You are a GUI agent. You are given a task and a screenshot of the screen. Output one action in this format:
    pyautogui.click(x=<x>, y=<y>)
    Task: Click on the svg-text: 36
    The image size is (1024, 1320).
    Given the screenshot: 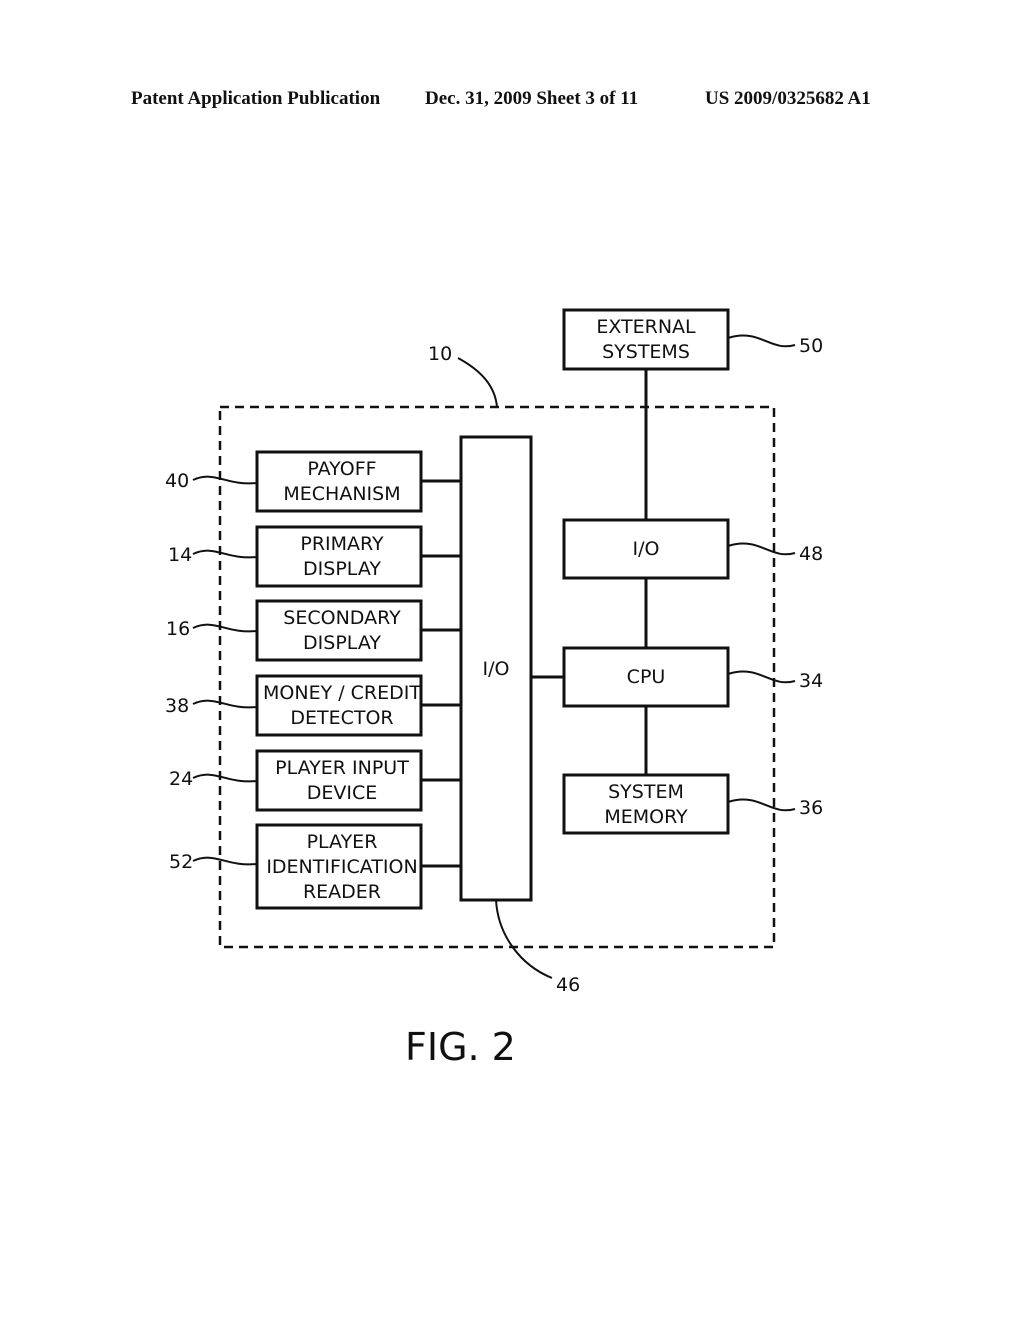 What is the action you would take?
    pyautogui.click(x=811, y=808)
    